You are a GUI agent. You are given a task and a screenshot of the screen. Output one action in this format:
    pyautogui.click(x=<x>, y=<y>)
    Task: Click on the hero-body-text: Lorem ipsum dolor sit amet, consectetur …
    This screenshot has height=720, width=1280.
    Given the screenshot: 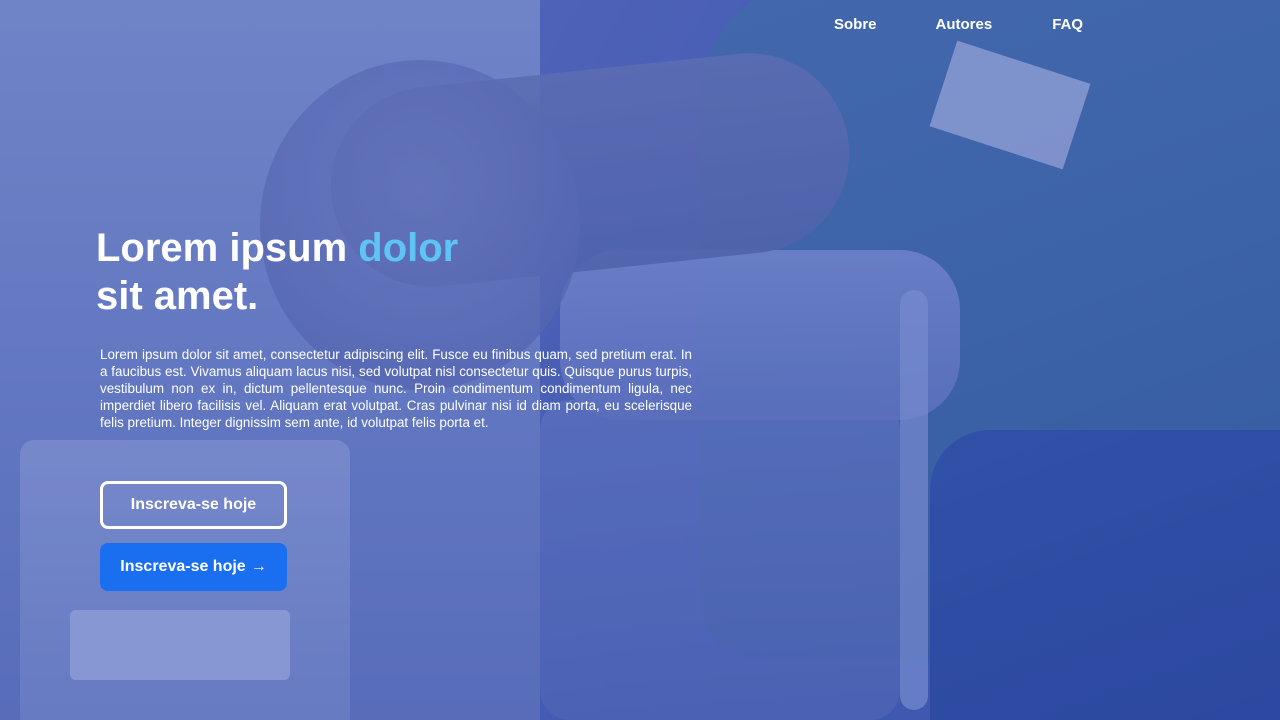 What is the action you would take?
    pyautogui.click(x=396, y=388)
    